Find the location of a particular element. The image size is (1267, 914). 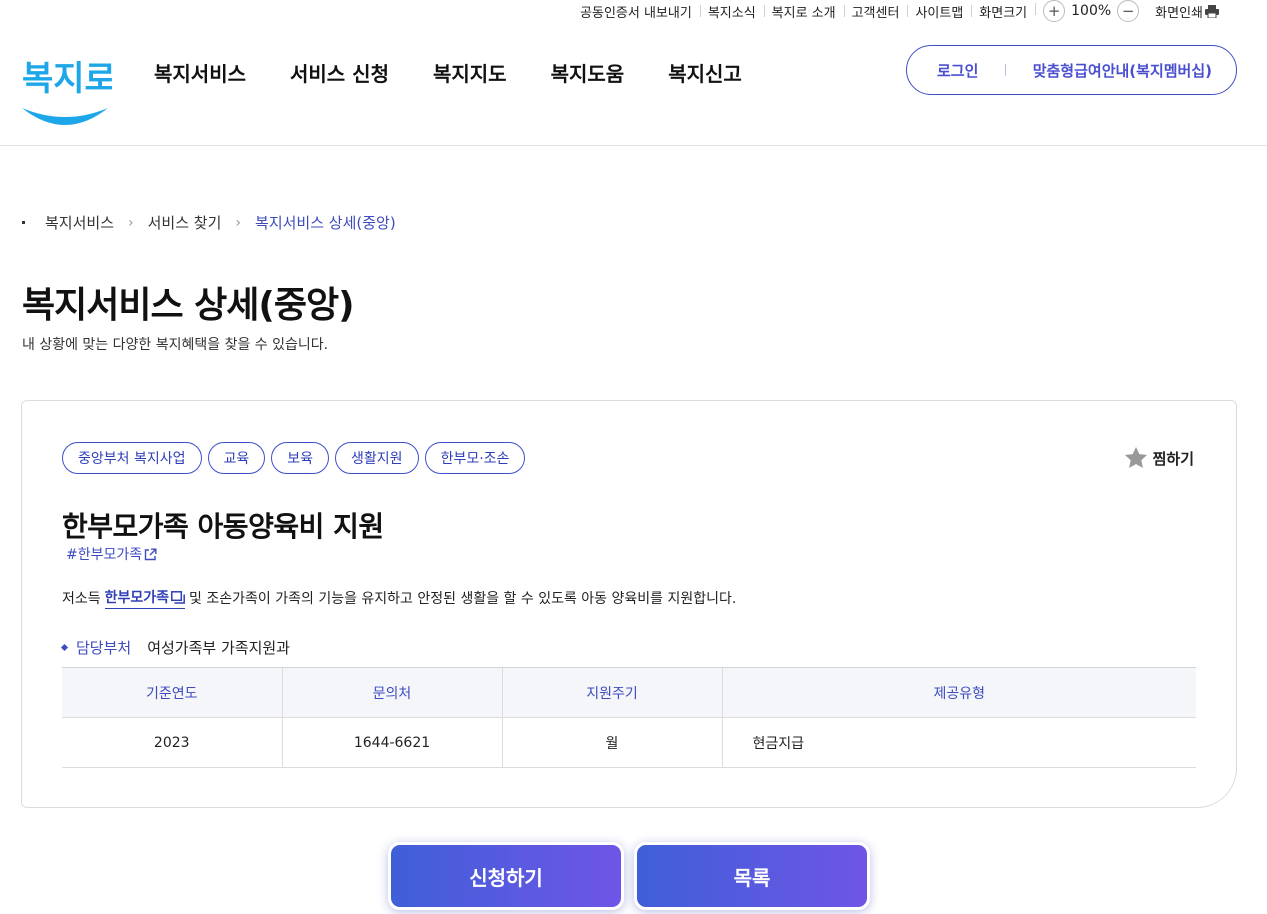

table-header-row: 기준연도 문의처 지원주기 제공유형 is located at coordinates (629, 692).